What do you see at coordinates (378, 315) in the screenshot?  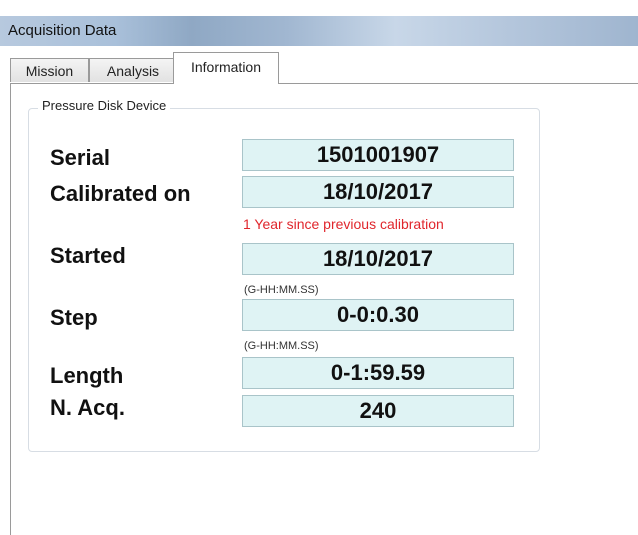 I see `step-value: 0-0:0.30` at bounding box center [378, 315].